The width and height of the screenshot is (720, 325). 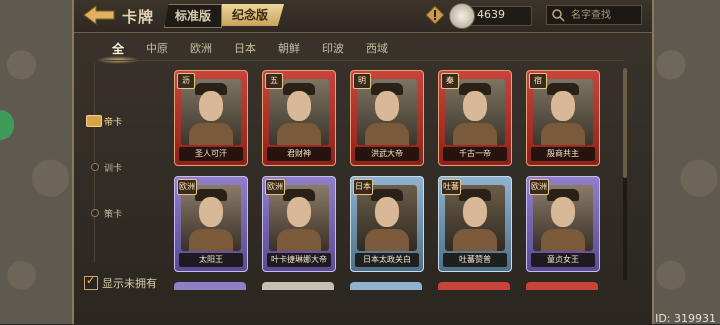 What do you see at coordinates (91, 282) in the screenshot?
I see `checkbox` at bounding box center [91, 282].